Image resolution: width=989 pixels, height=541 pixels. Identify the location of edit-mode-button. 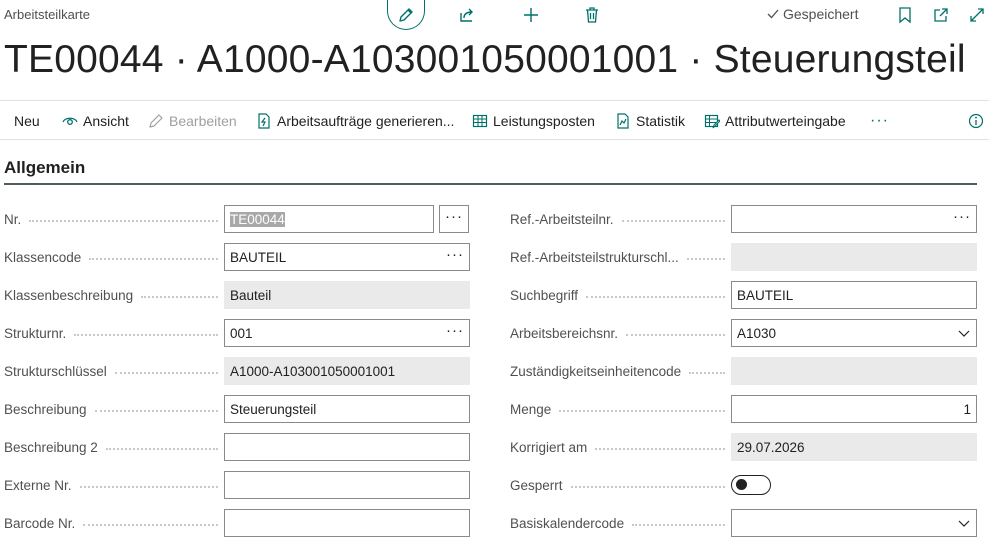
(406, 15).